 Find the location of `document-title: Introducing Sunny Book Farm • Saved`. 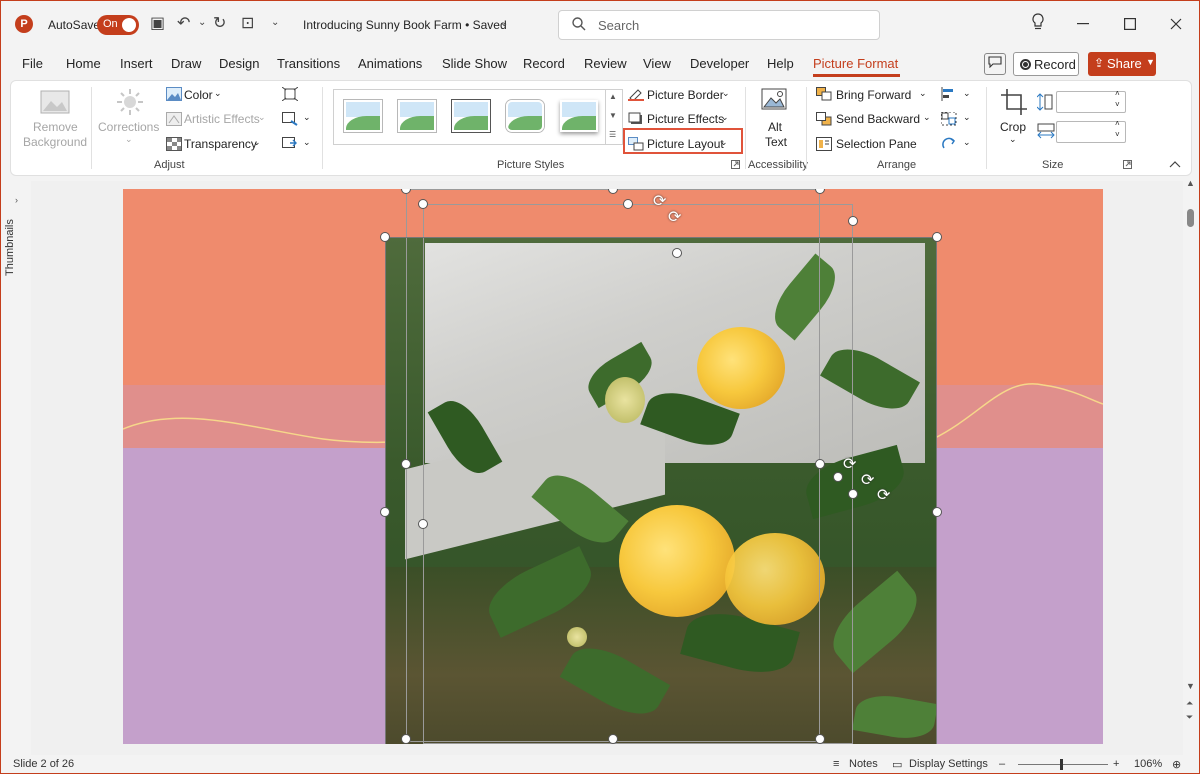

document-title: Introducing Sunny Book Farm • Saved is located at coordinates (405, 25).